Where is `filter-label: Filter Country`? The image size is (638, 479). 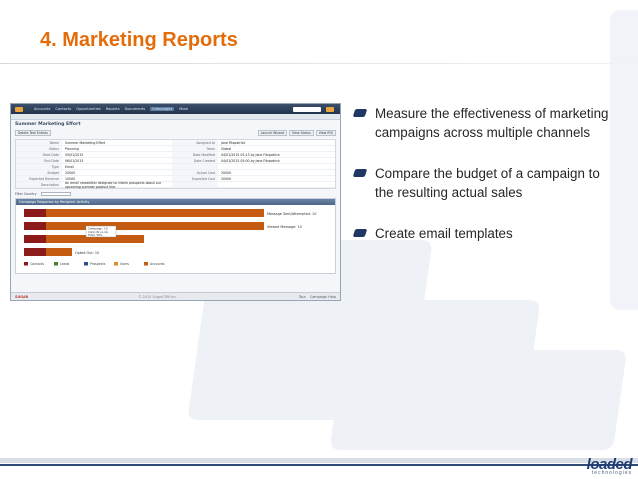
filter-label: Filter Country is located at coordinates (26, 194).